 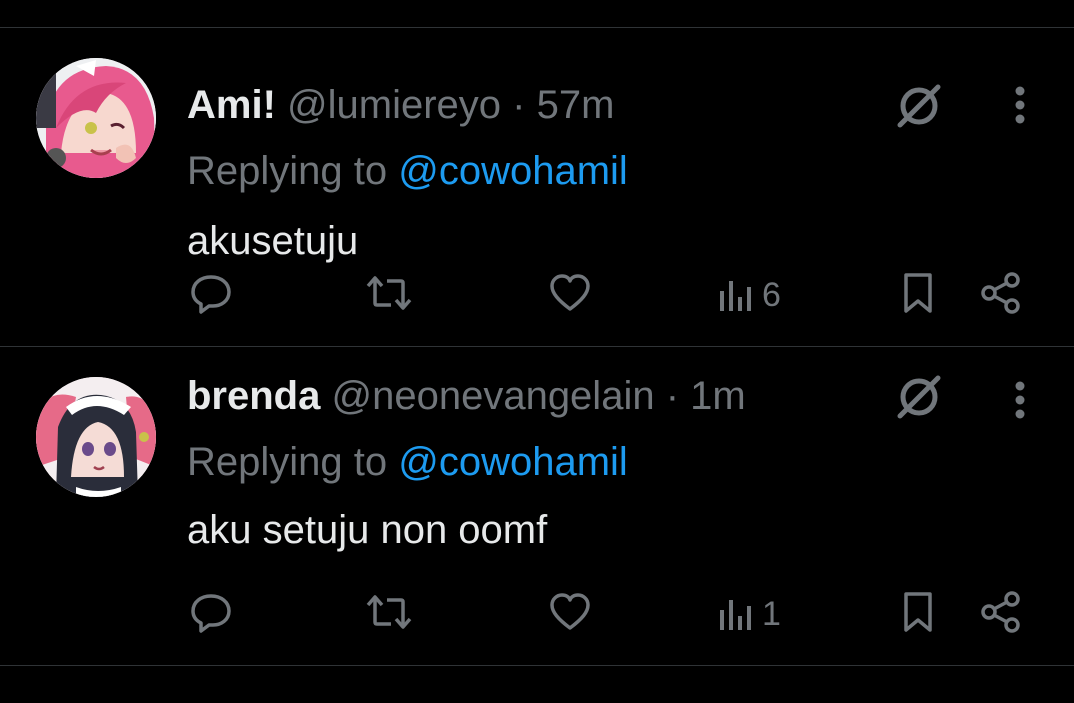 I want to click on views-count: 1, so click(x=771, y=614).